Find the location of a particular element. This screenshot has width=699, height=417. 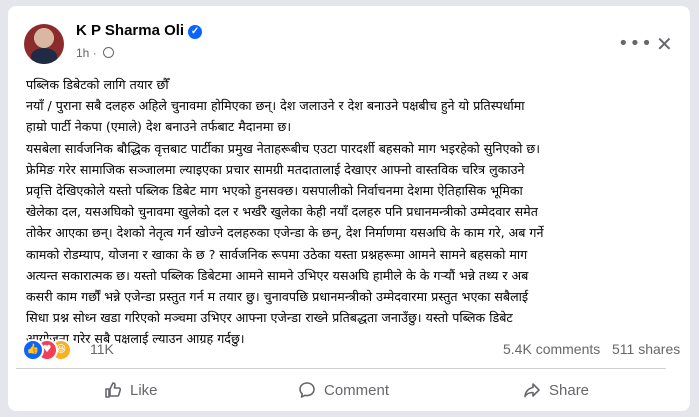

post-time: 1h is located at coordinates (82, 53).